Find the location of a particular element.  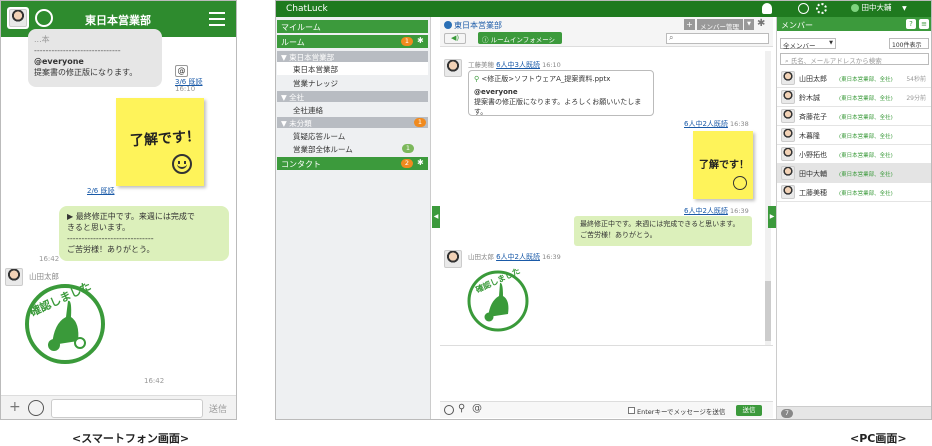

member-dept: (東日本営業部、全社) is located at coordinates (866, 175).